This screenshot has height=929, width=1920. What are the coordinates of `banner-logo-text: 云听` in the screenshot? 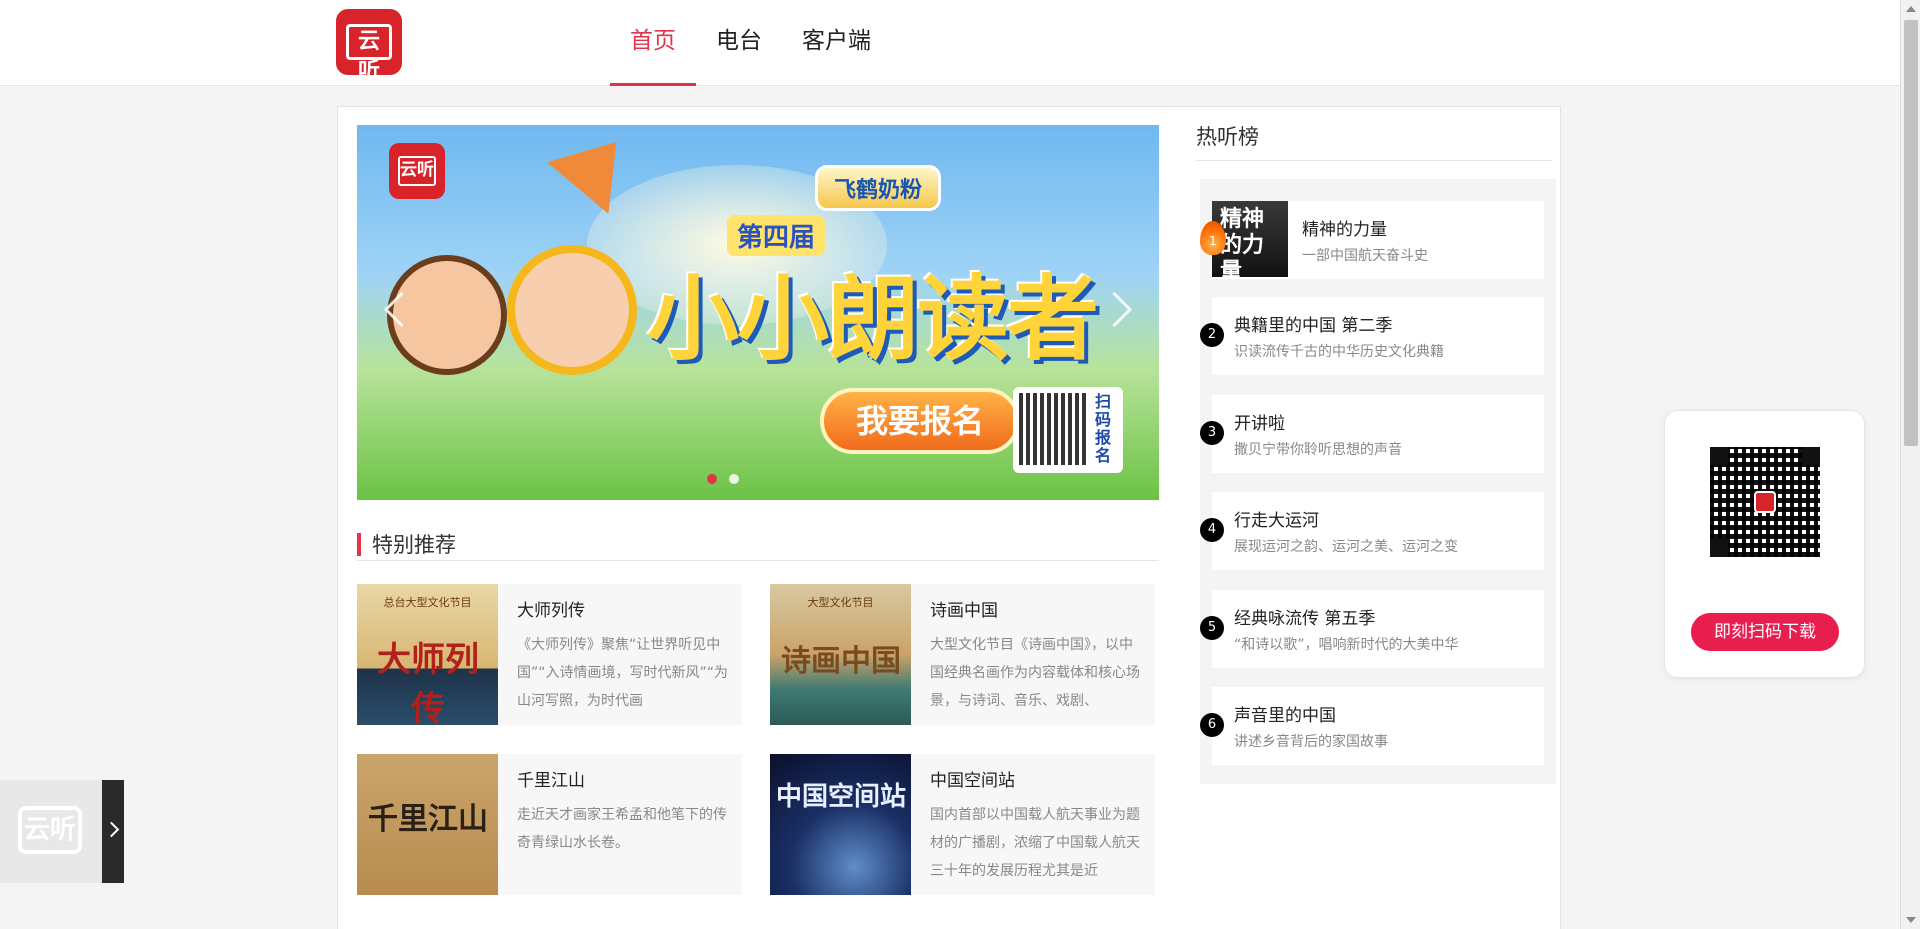 It's located at (417, 171).